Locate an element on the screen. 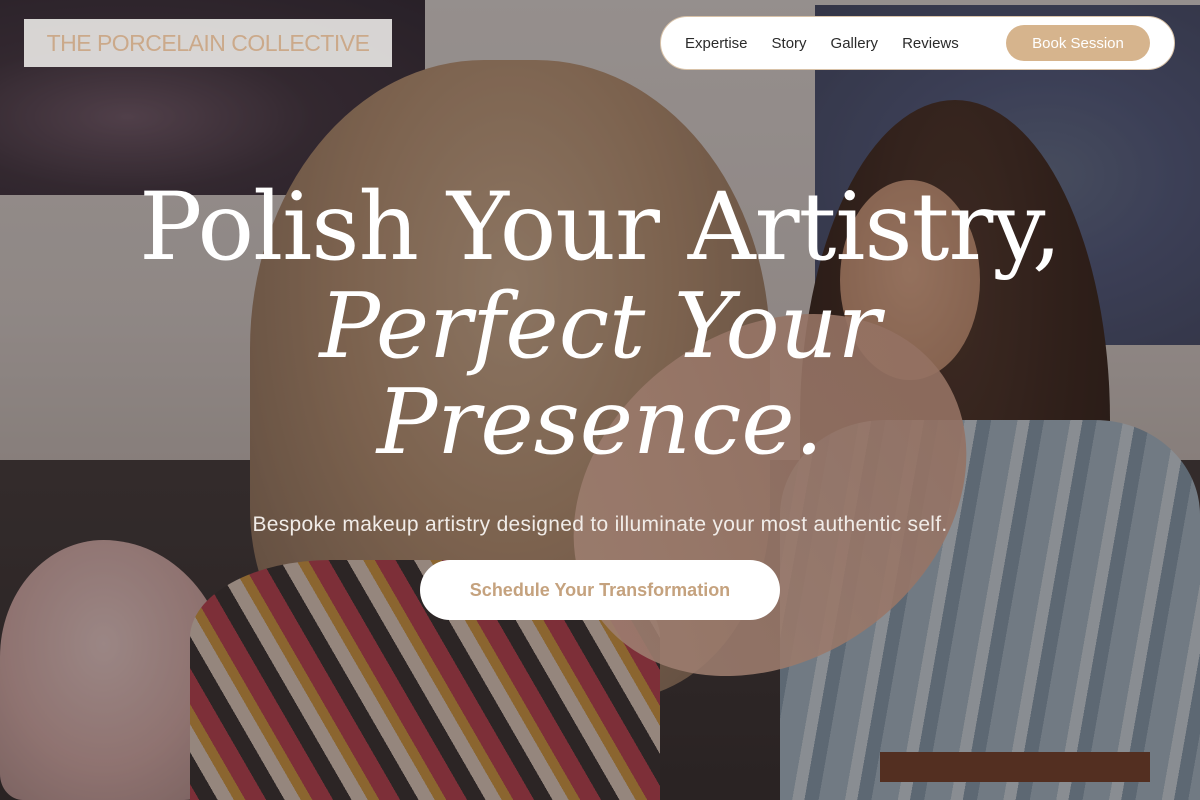  book-session-button: Book Session is located at coordinates (1078, 43).